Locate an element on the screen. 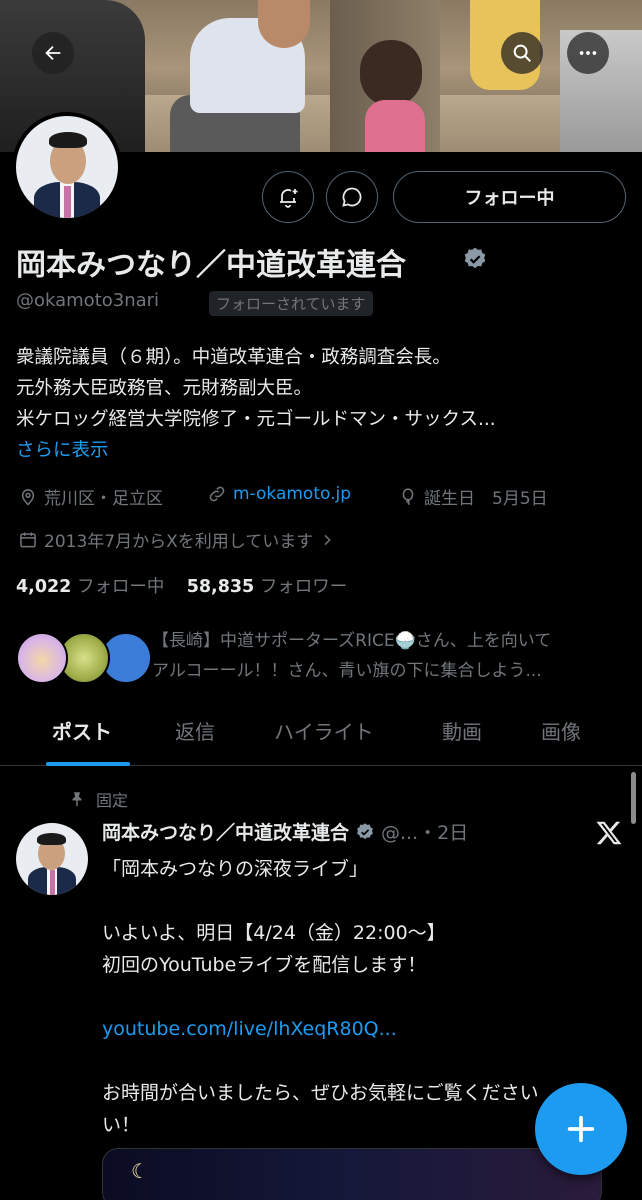 This screenshot has height=1200, width=642. search-button is located at coordinates (522, 53).